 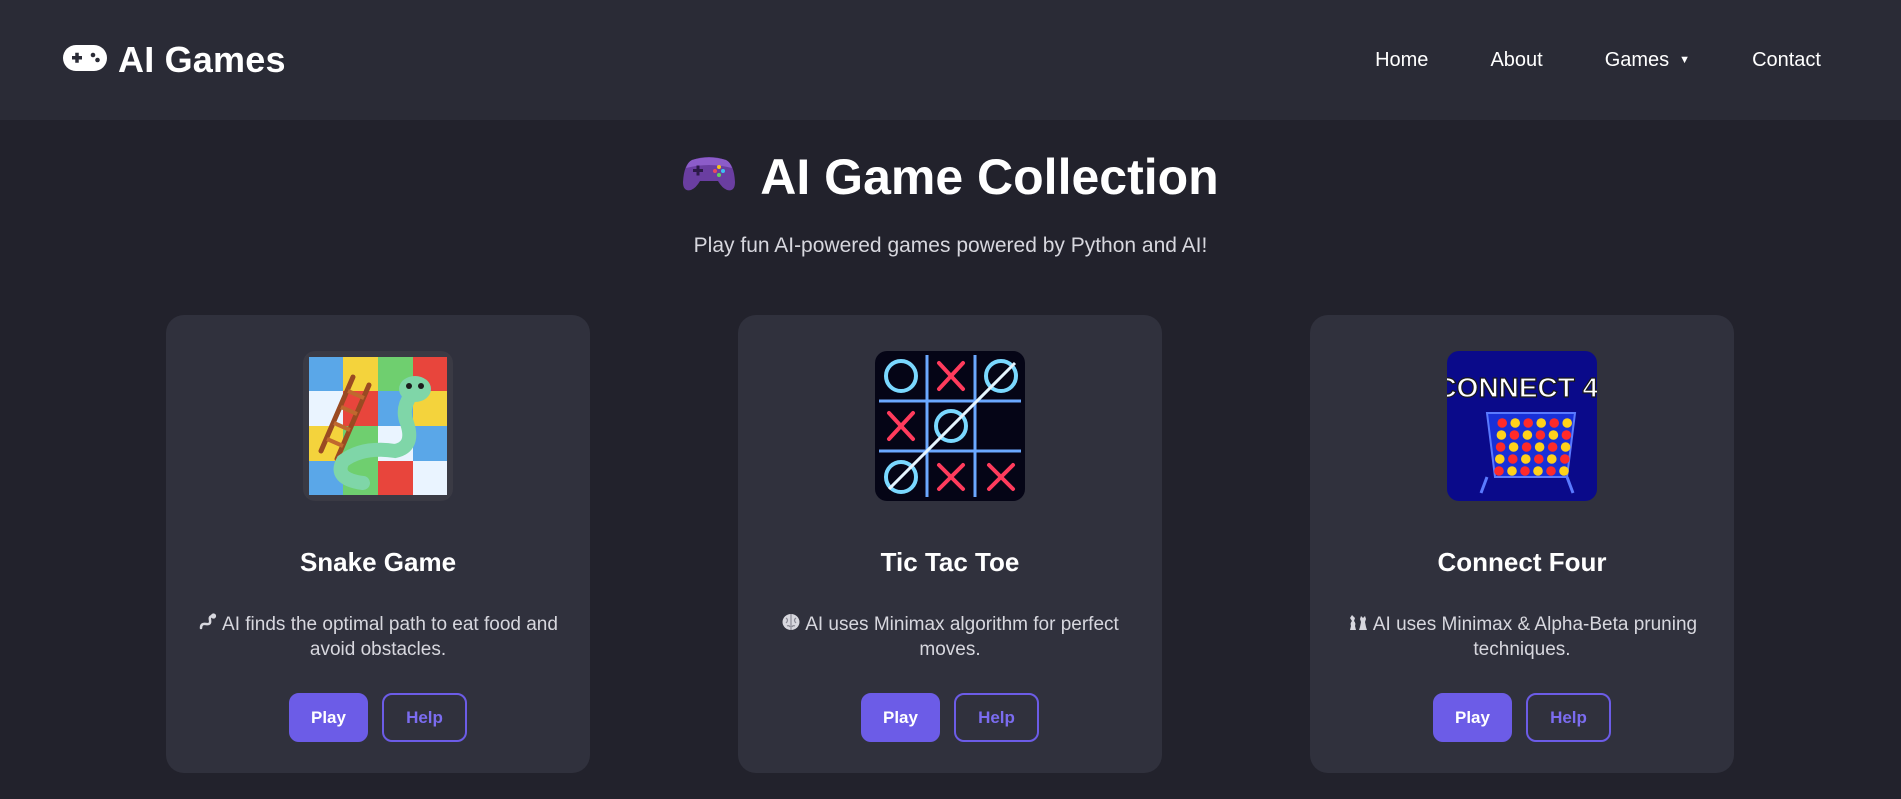 I want to click on game-title: Connect Four, so click(x=1522, y=562).